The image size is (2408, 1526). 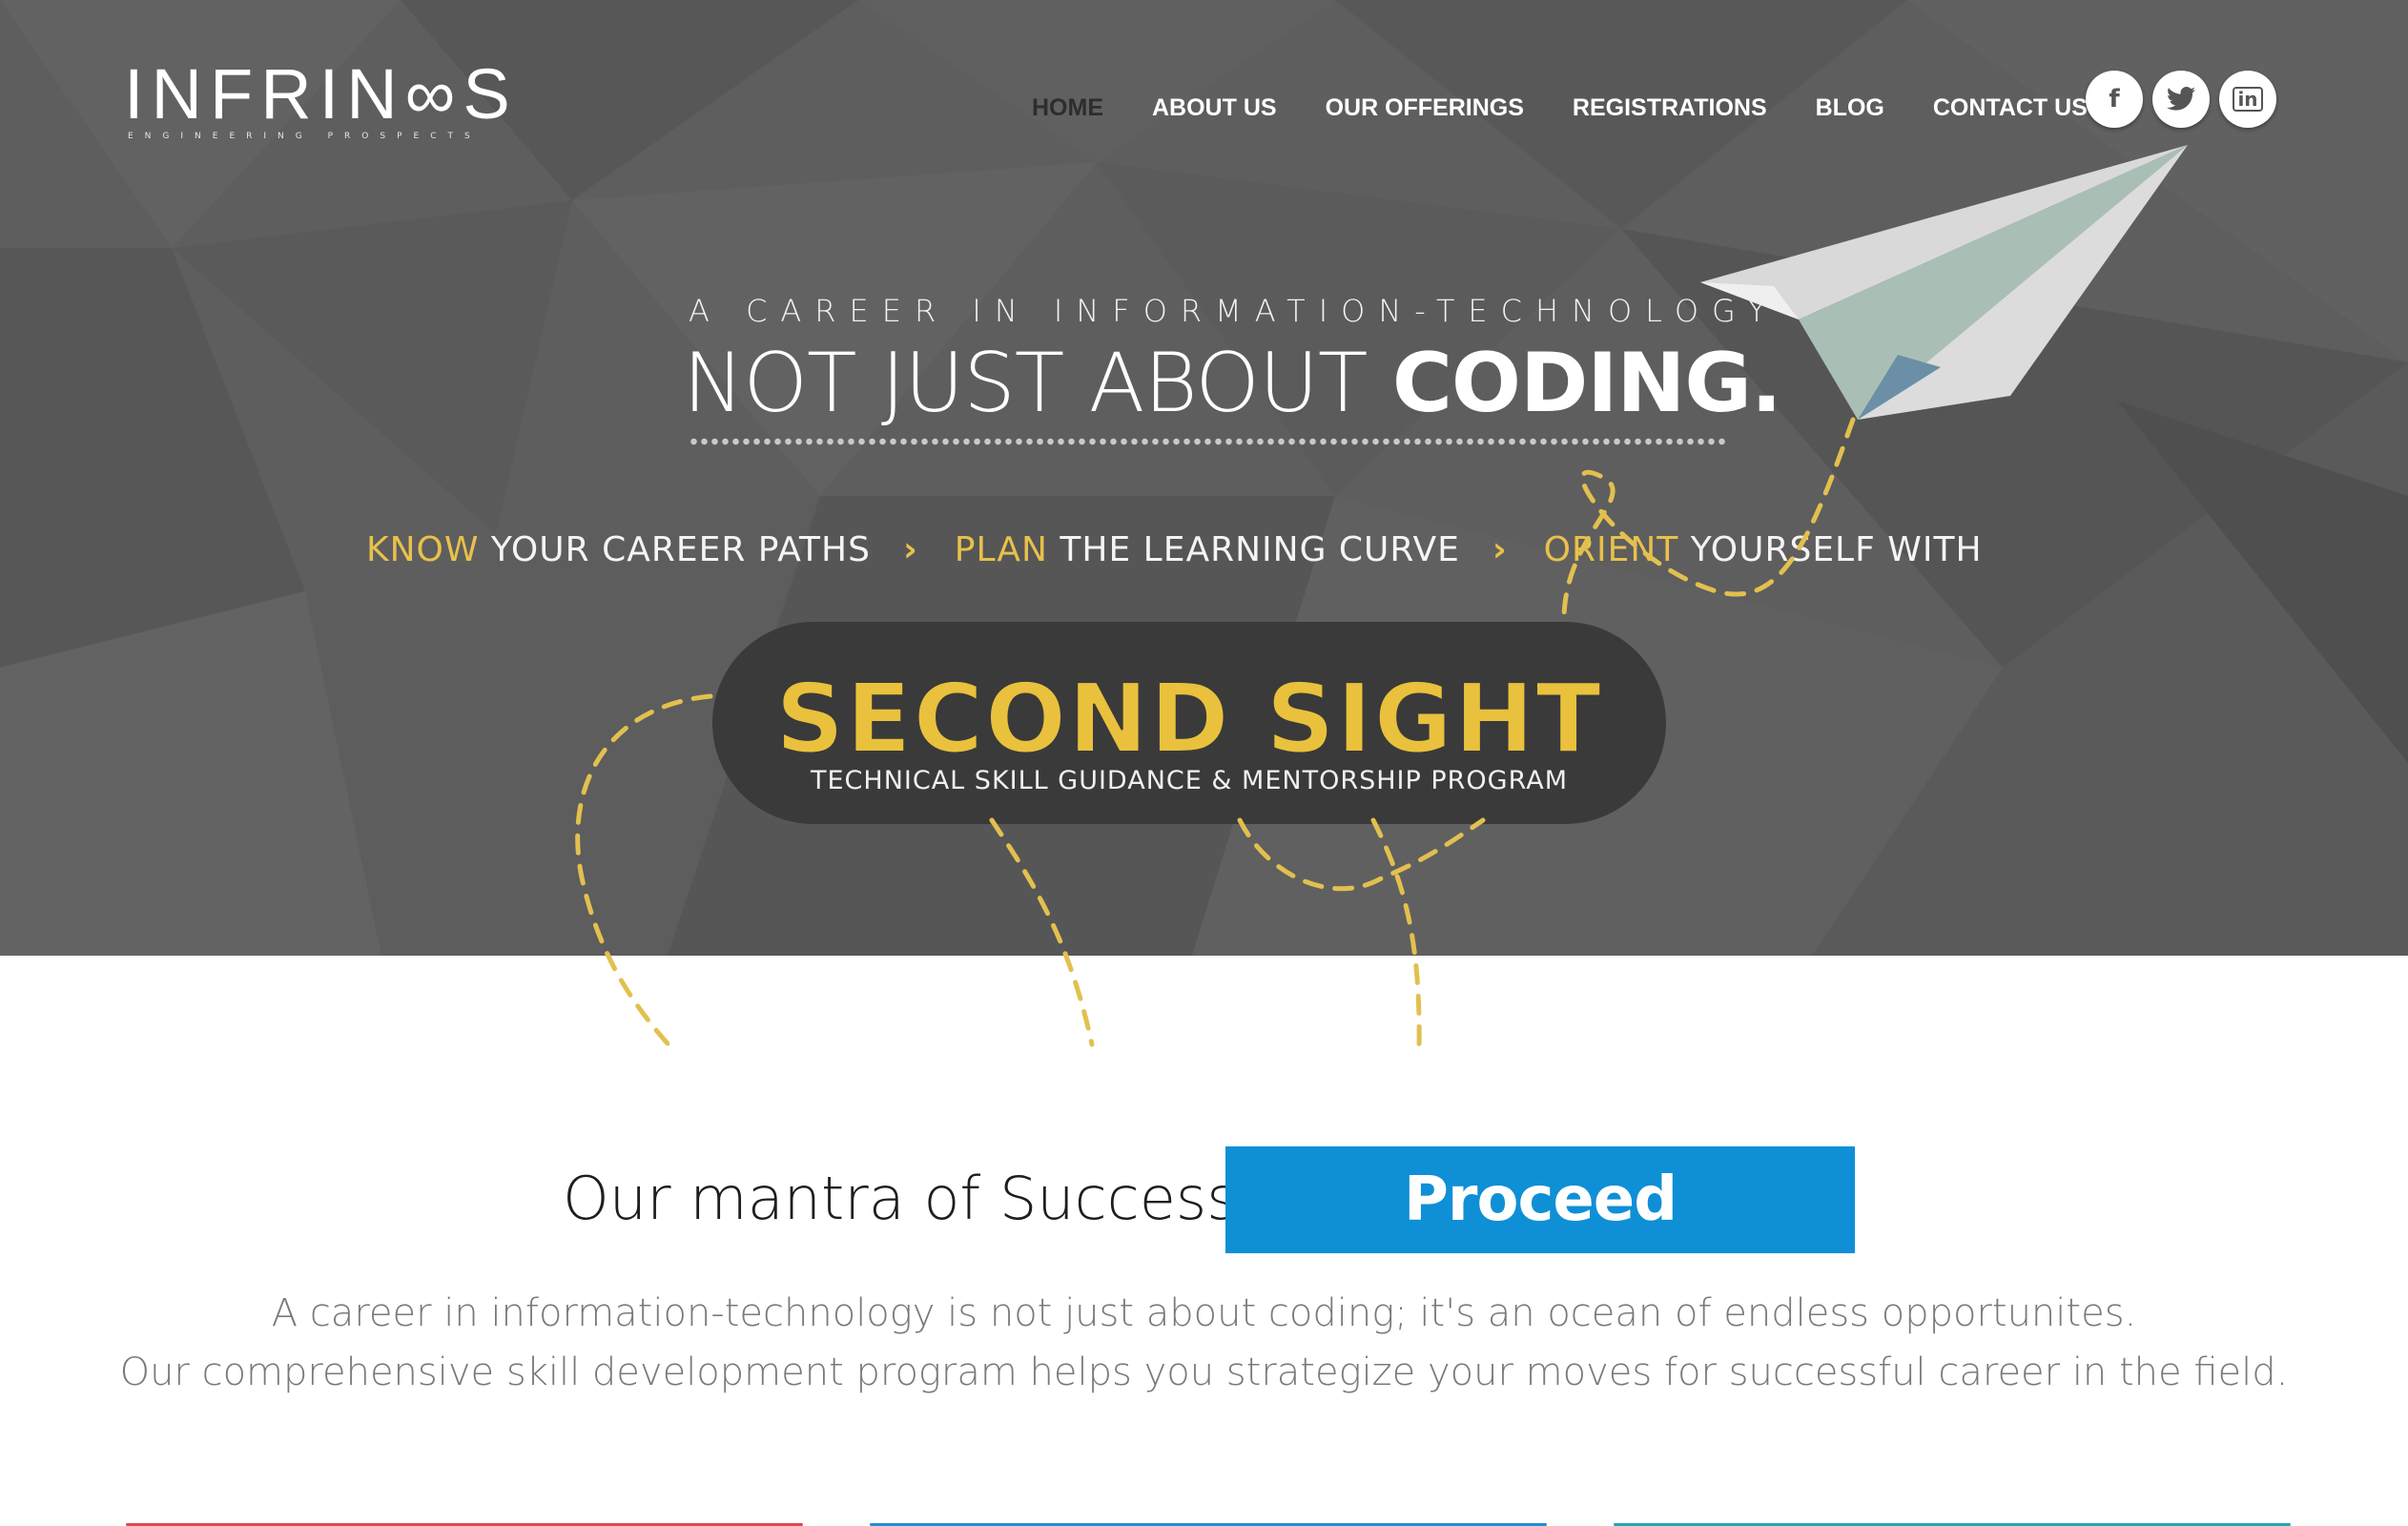 I want to click on headline-bold: CODING., so click(x=1586, y=383).